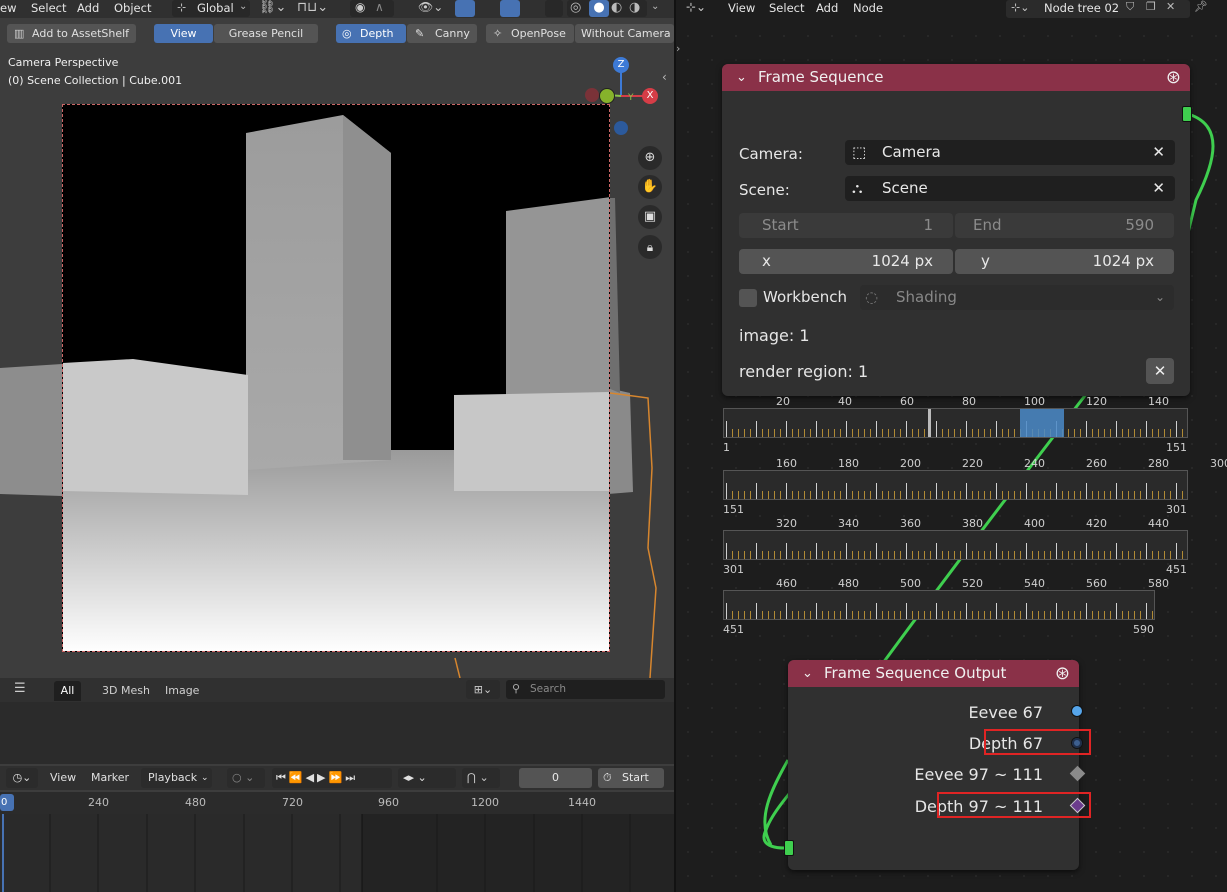 Image resolution: width=1227 pixels, height=892 pixels. I want to click on selected-frame-range, so click(1042, 423).